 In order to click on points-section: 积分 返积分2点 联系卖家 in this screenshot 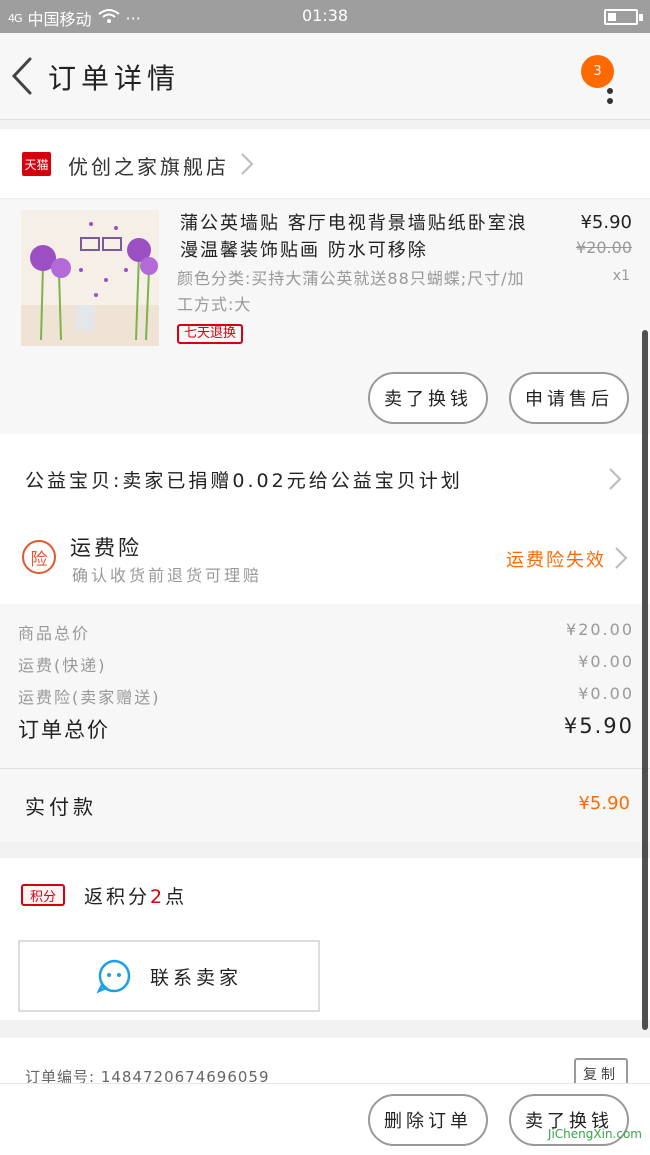, I will do `click(325, 939)`.